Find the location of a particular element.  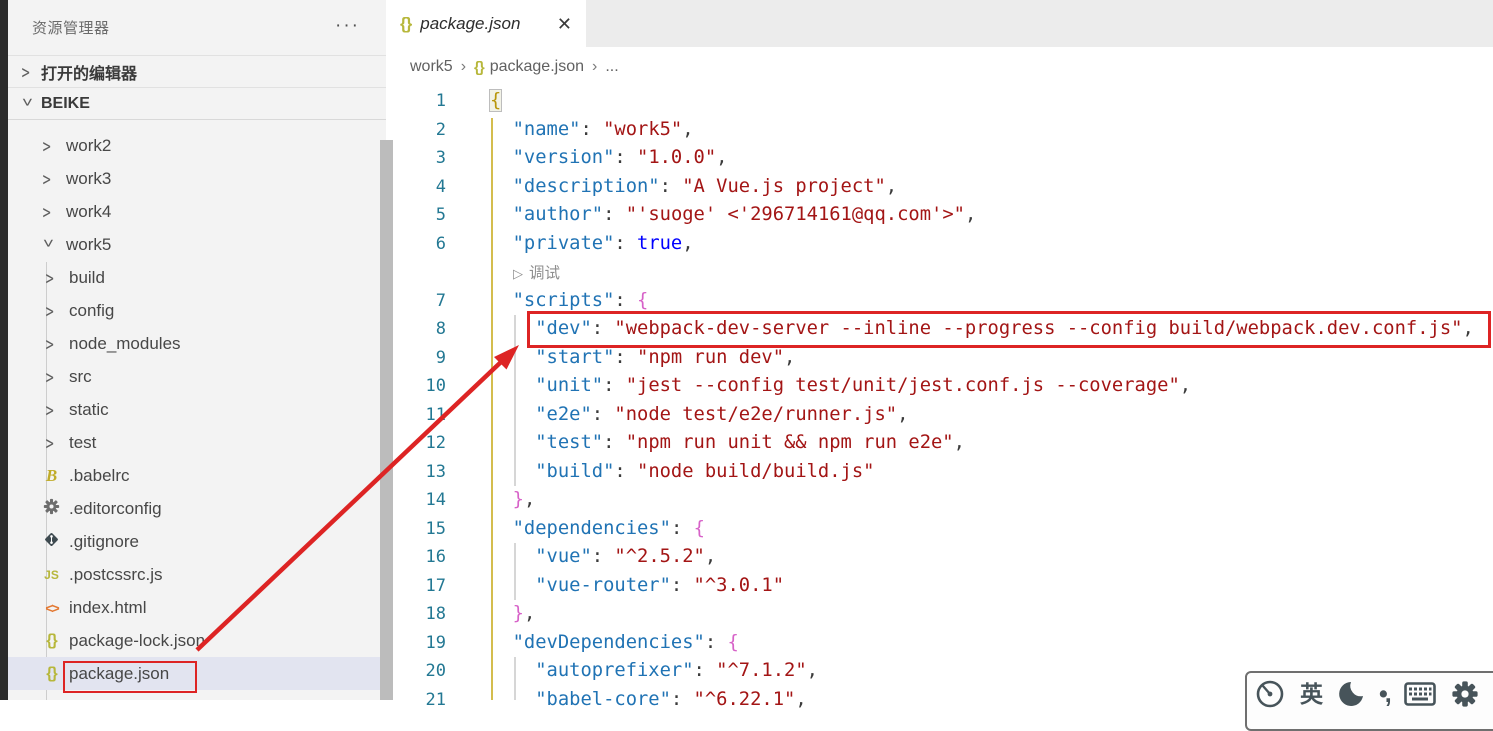

line-number: 11 is located at coordinates (435, 414).